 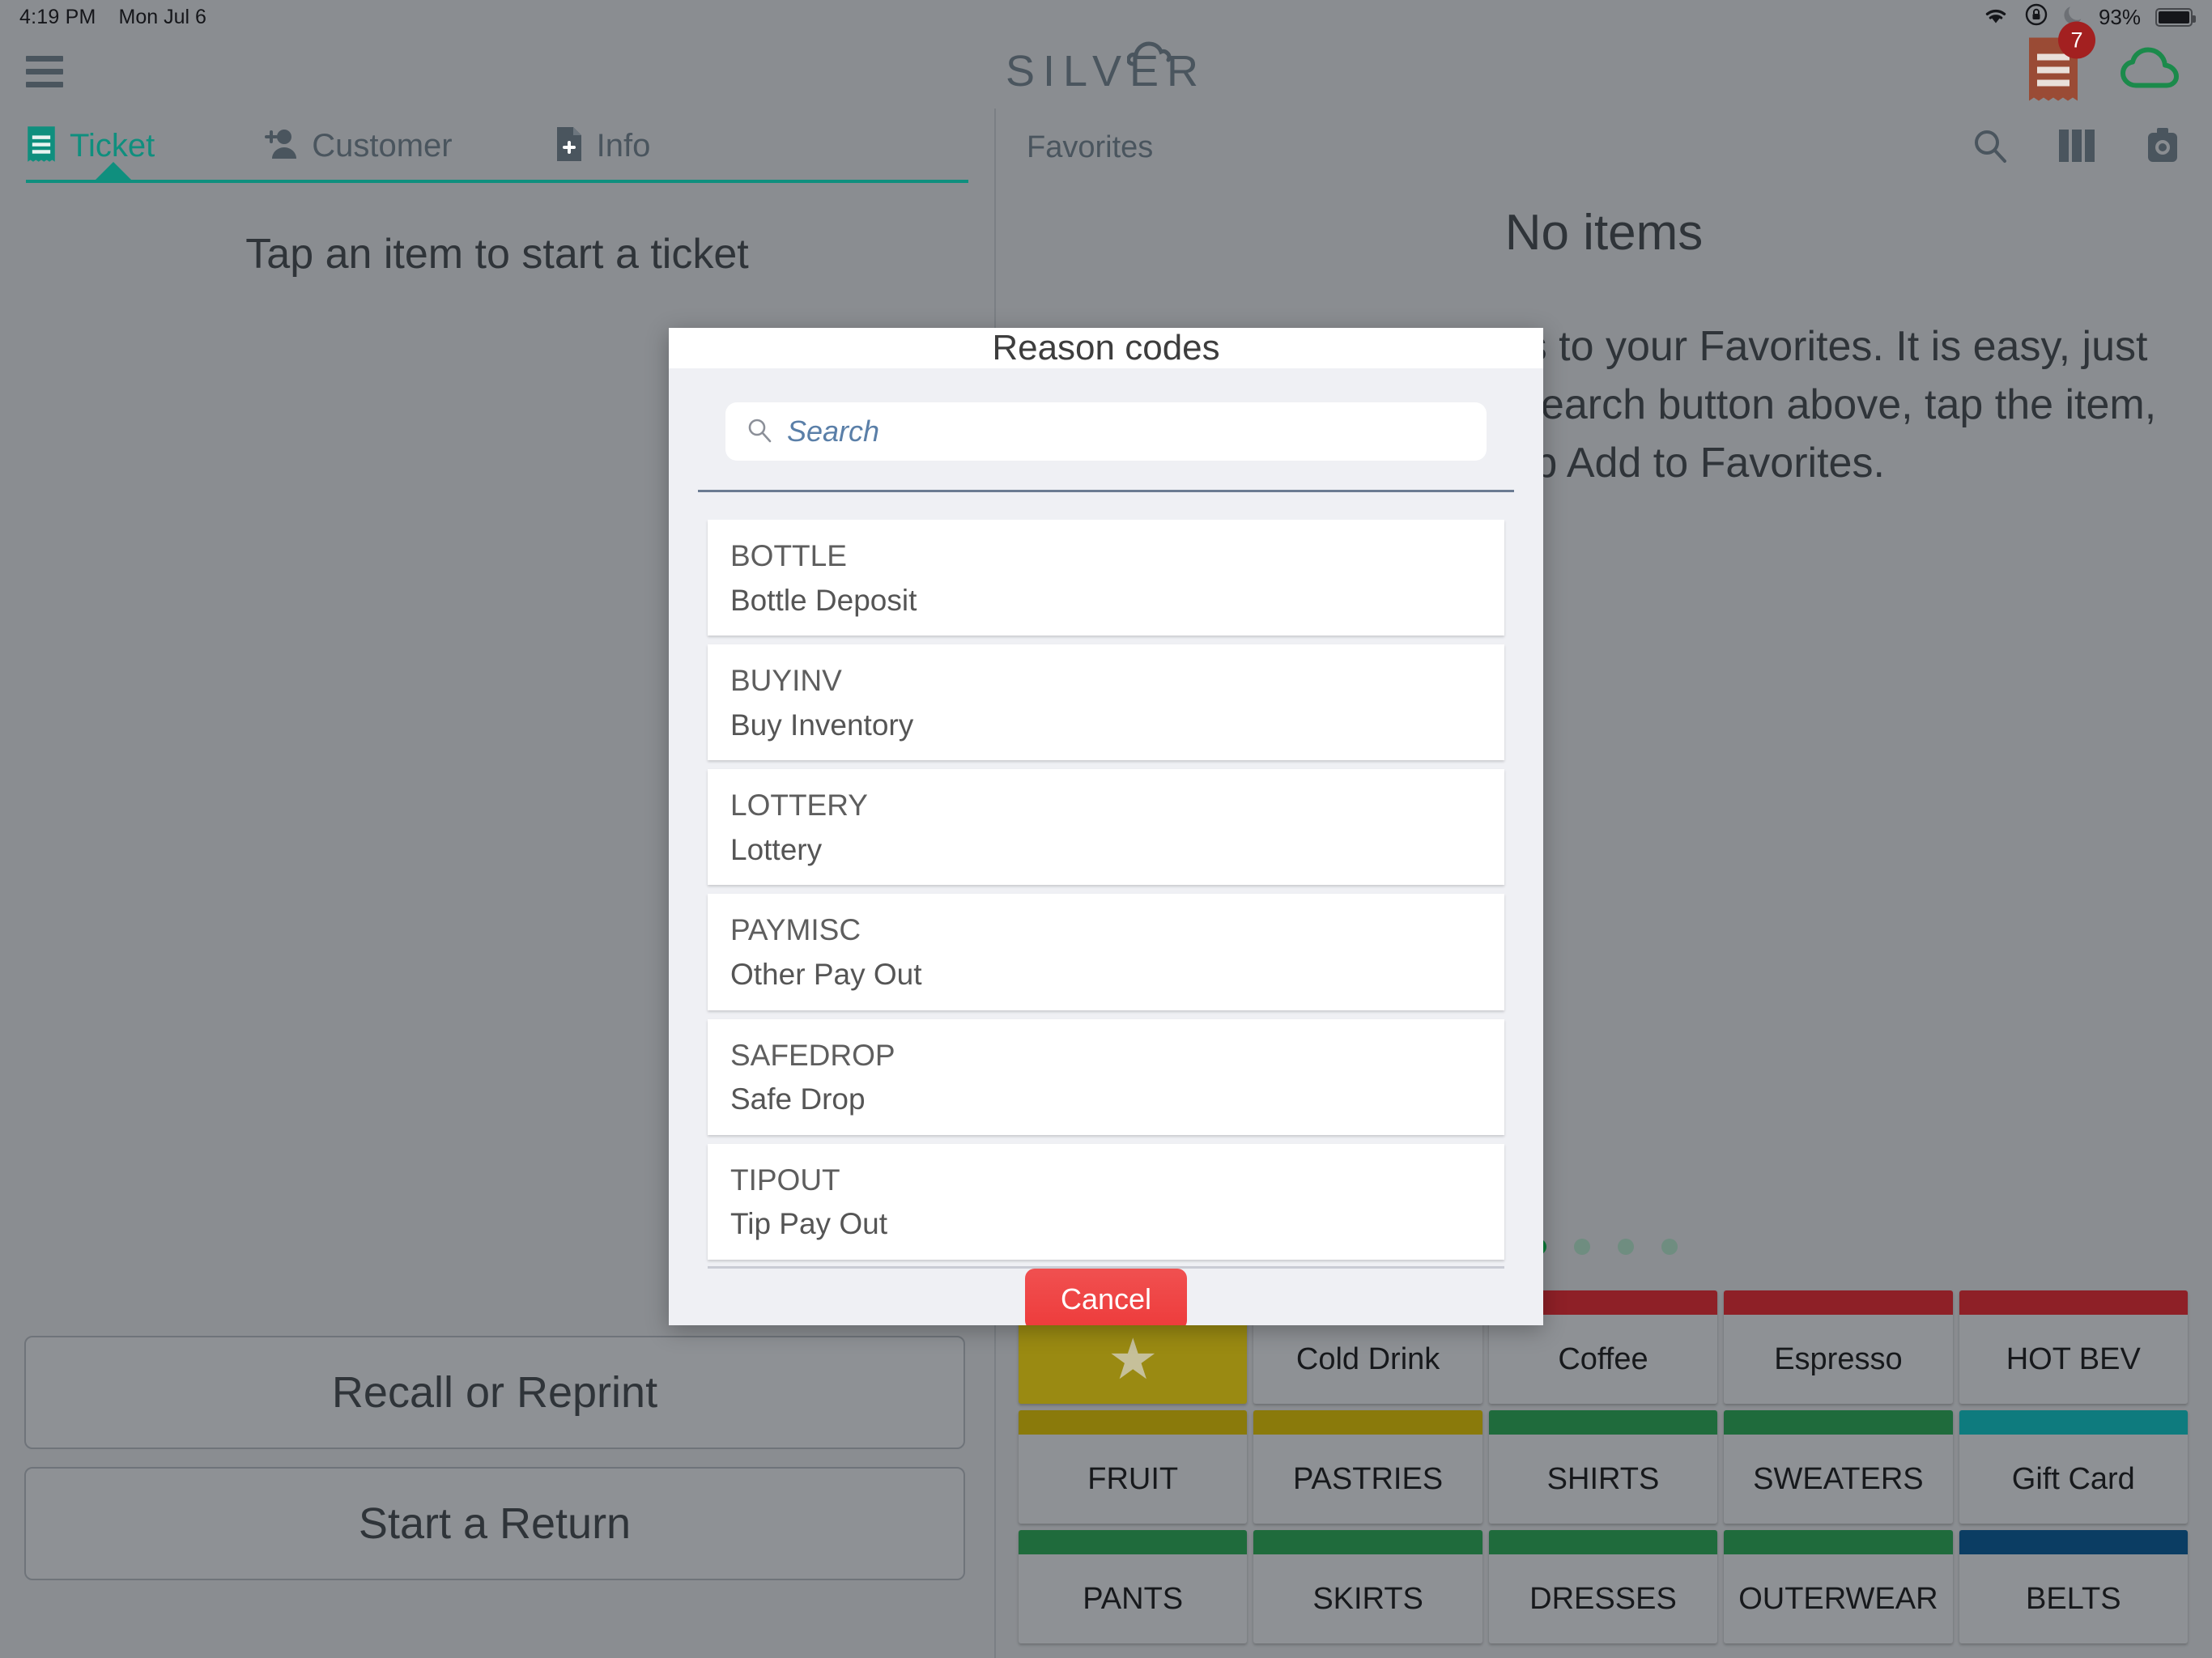 I want to click on search-icon, so click(x=760, y=432).